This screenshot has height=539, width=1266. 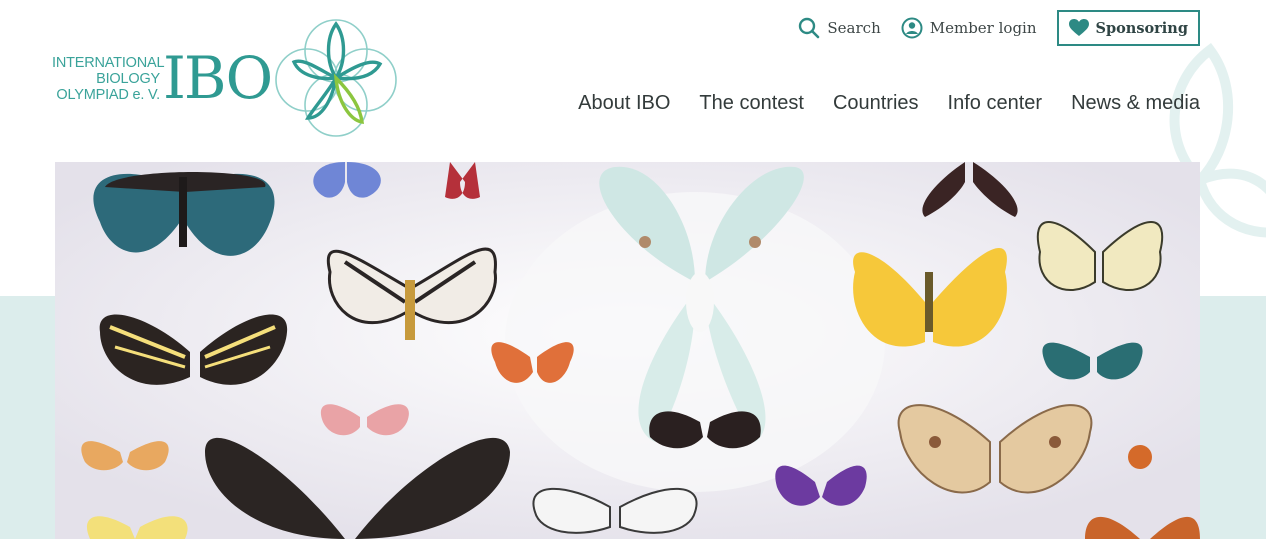 I want to click on nav-the-contest: The contest, so click(x=751, y=103).